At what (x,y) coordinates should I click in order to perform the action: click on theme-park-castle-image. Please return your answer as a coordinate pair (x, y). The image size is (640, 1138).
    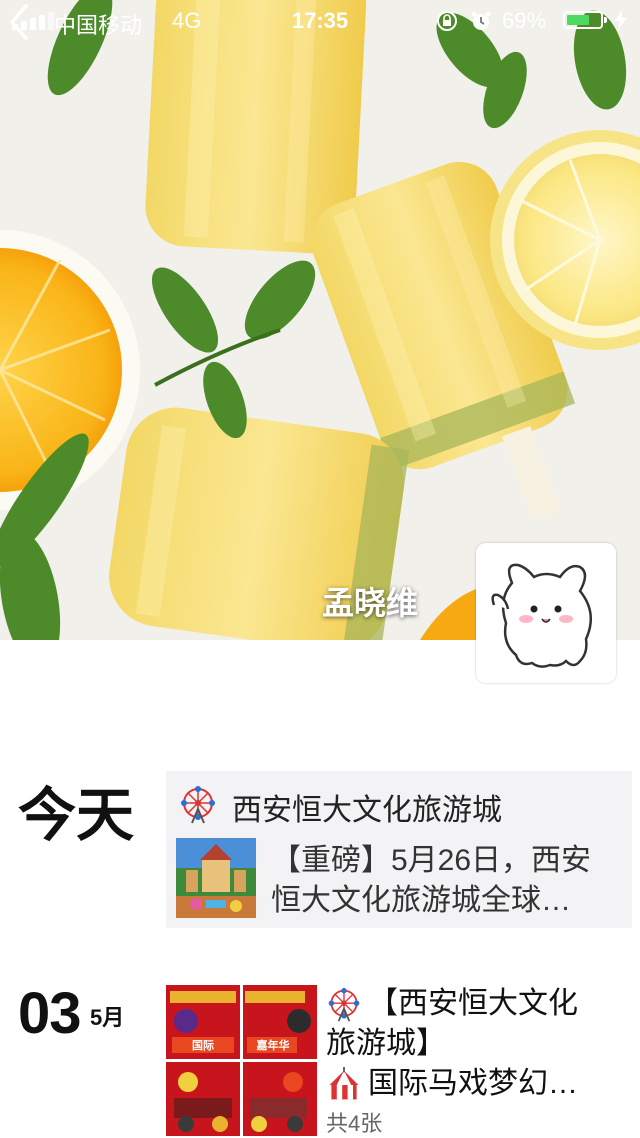
    Looking at the image, I should click on (216, 878).